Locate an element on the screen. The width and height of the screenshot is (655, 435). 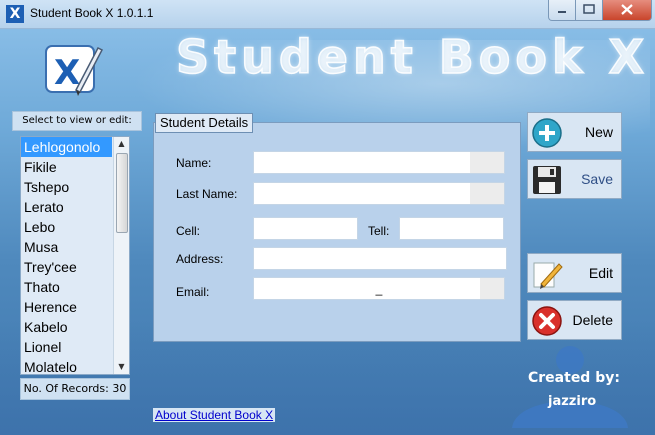
list-item: Molatelo is located at coordinates (66, 365).